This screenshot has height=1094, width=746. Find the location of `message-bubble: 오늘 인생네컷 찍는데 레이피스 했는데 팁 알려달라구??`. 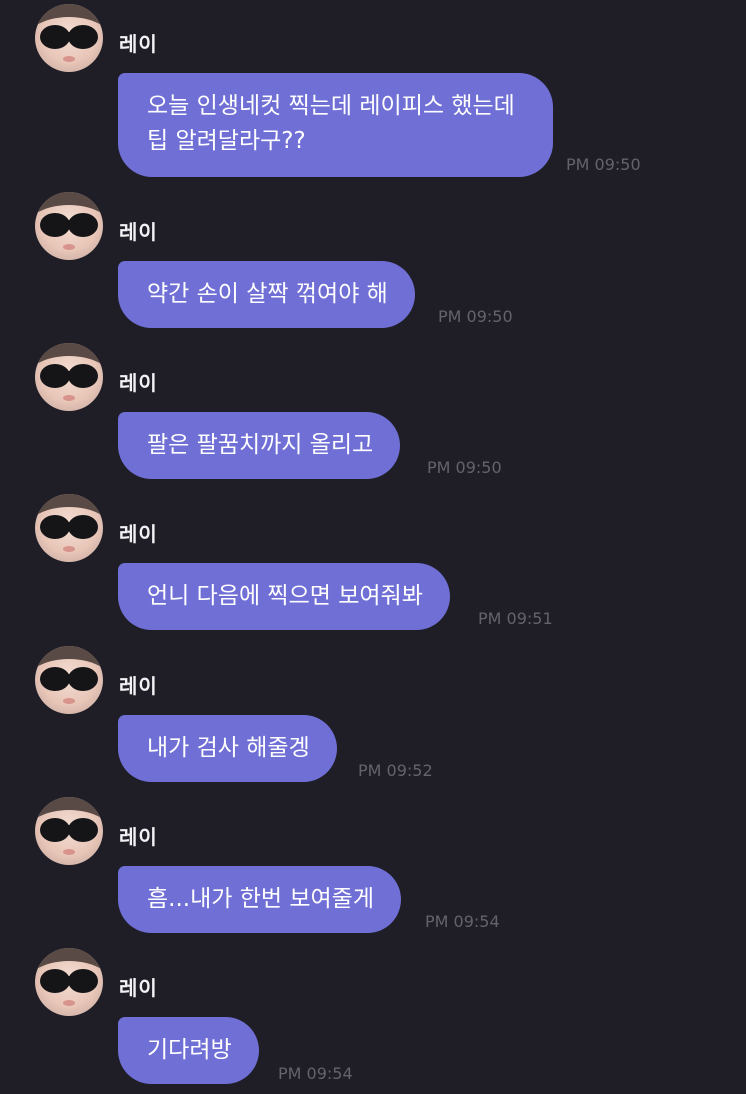

message-bubble: 오늘 인생네컷 찍는데 레이피스 했는데 팁 알려달라구?? is located at coordinates (335, 125).